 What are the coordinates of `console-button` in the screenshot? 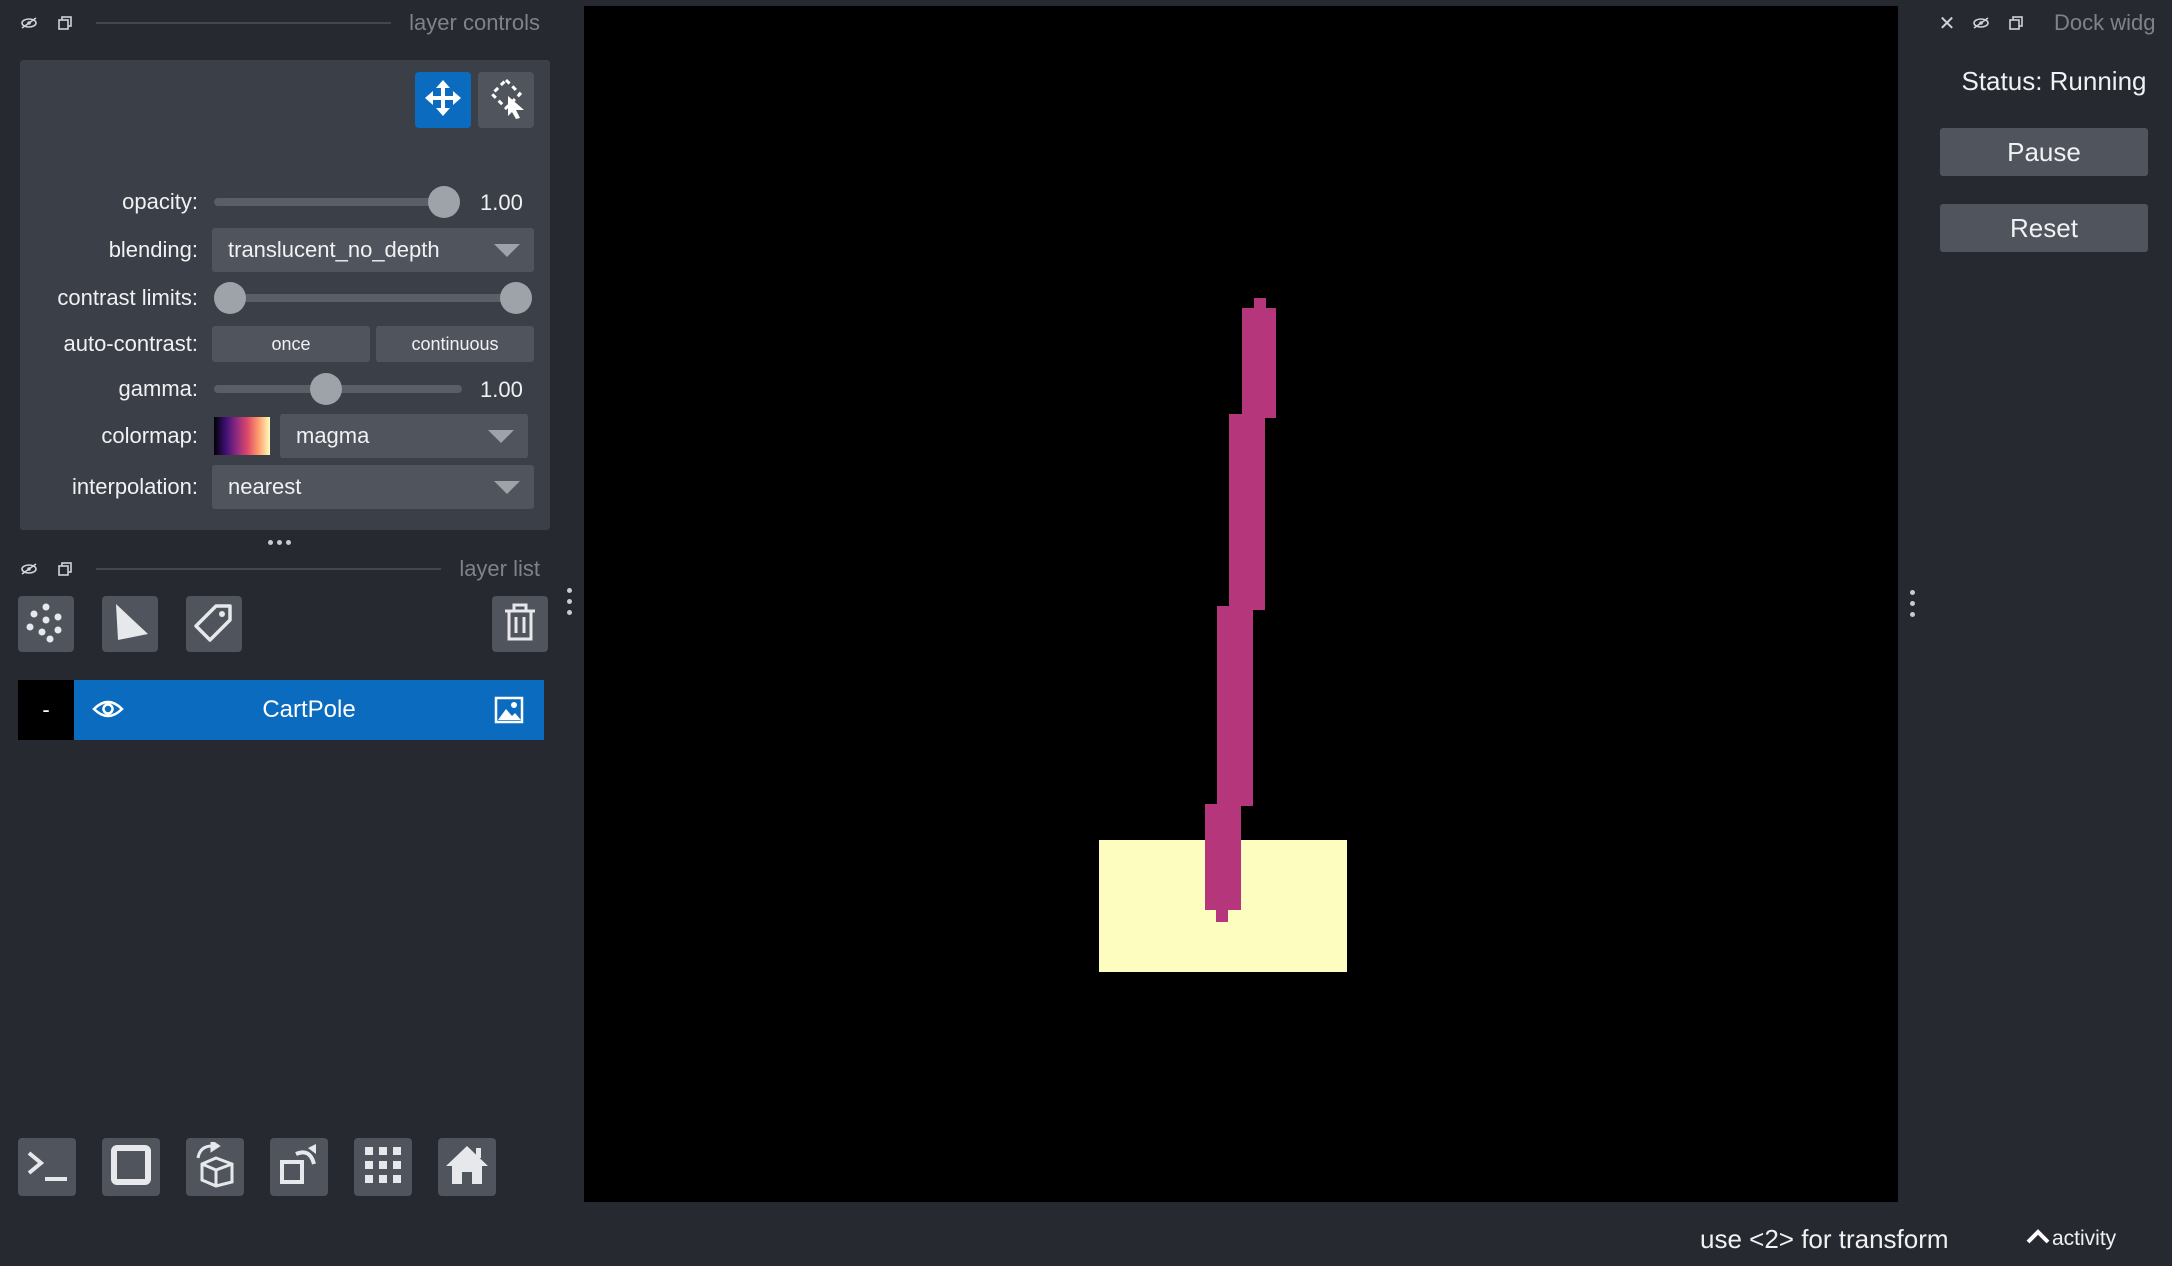 It's located at (47, 1167).